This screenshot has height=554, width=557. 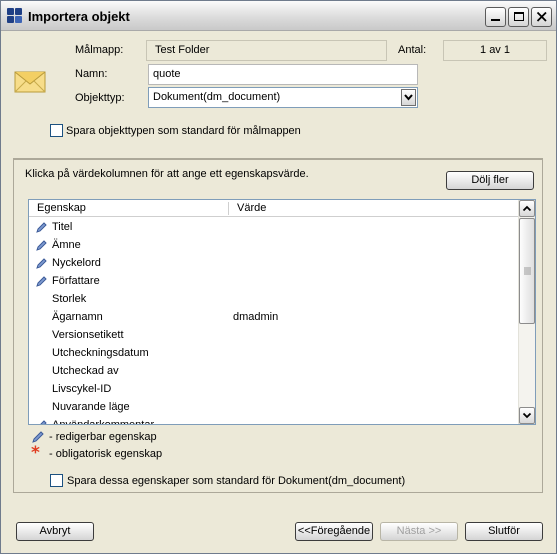 What do you see at coordinates (103, 421) in the screenshot?
I see `property-name: Användarkommentar` at bounding box center [103, 421].